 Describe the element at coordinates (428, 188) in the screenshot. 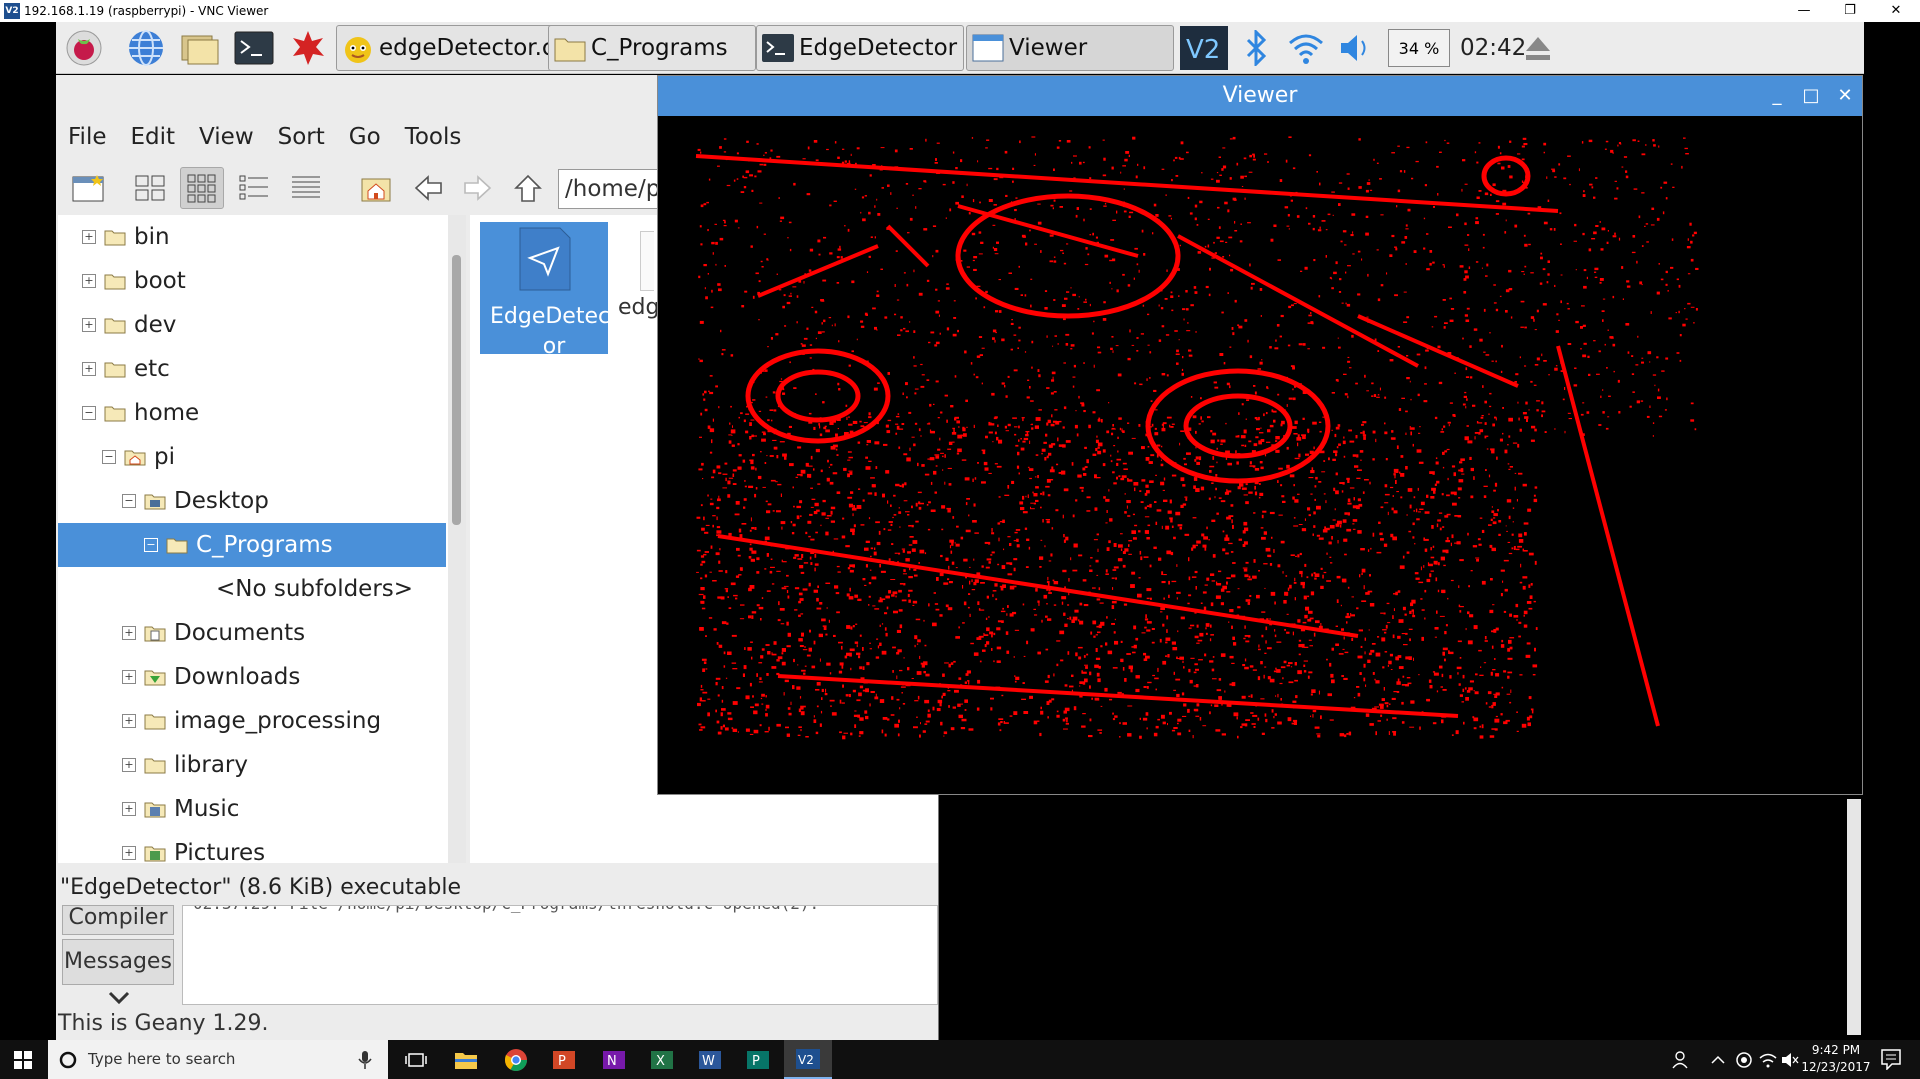

I see `back-button` at that location.